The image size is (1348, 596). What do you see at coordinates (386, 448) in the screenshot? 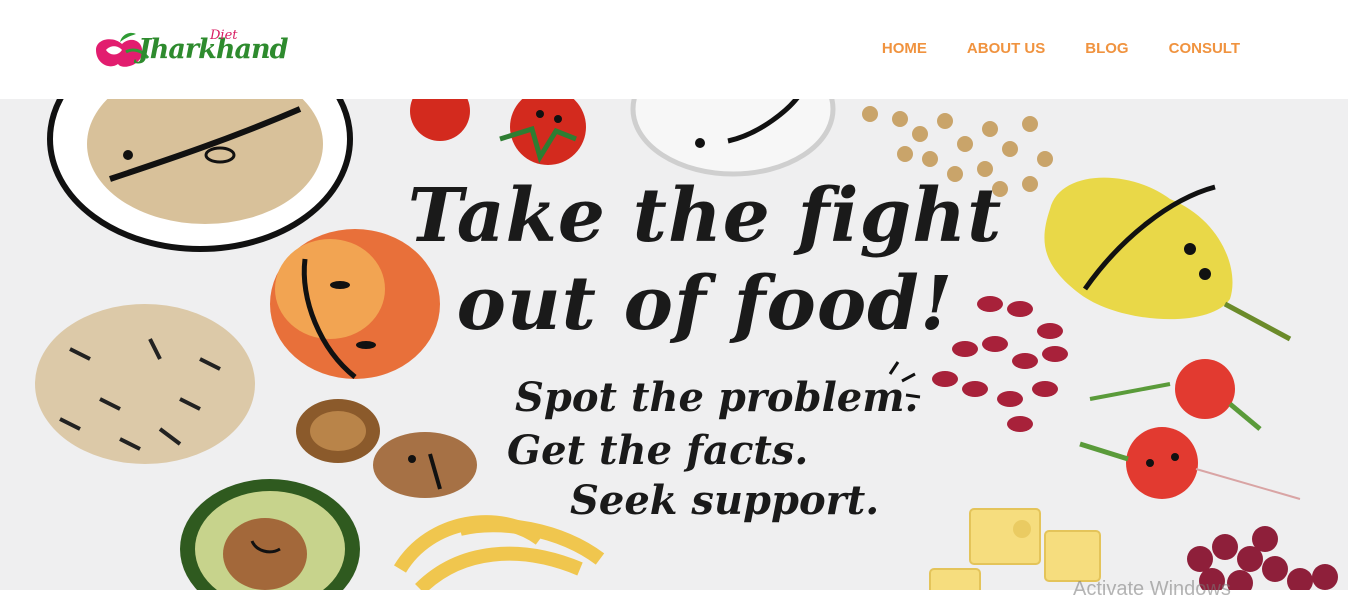
I see `walnut-icon` at bounding box center [386, 448].